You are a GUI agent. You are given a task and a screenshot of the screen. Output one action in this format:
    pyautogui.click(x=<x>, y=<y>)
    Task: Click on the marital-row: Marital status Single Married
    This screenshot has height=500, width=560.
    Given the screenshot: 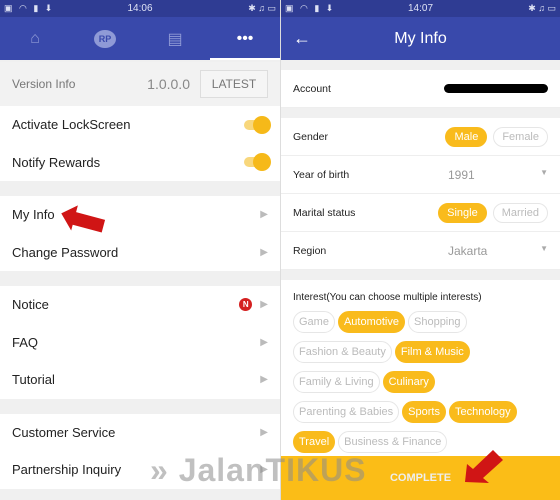 What is the action you would take?
    pyautogui.click(x=420, y=213)
    